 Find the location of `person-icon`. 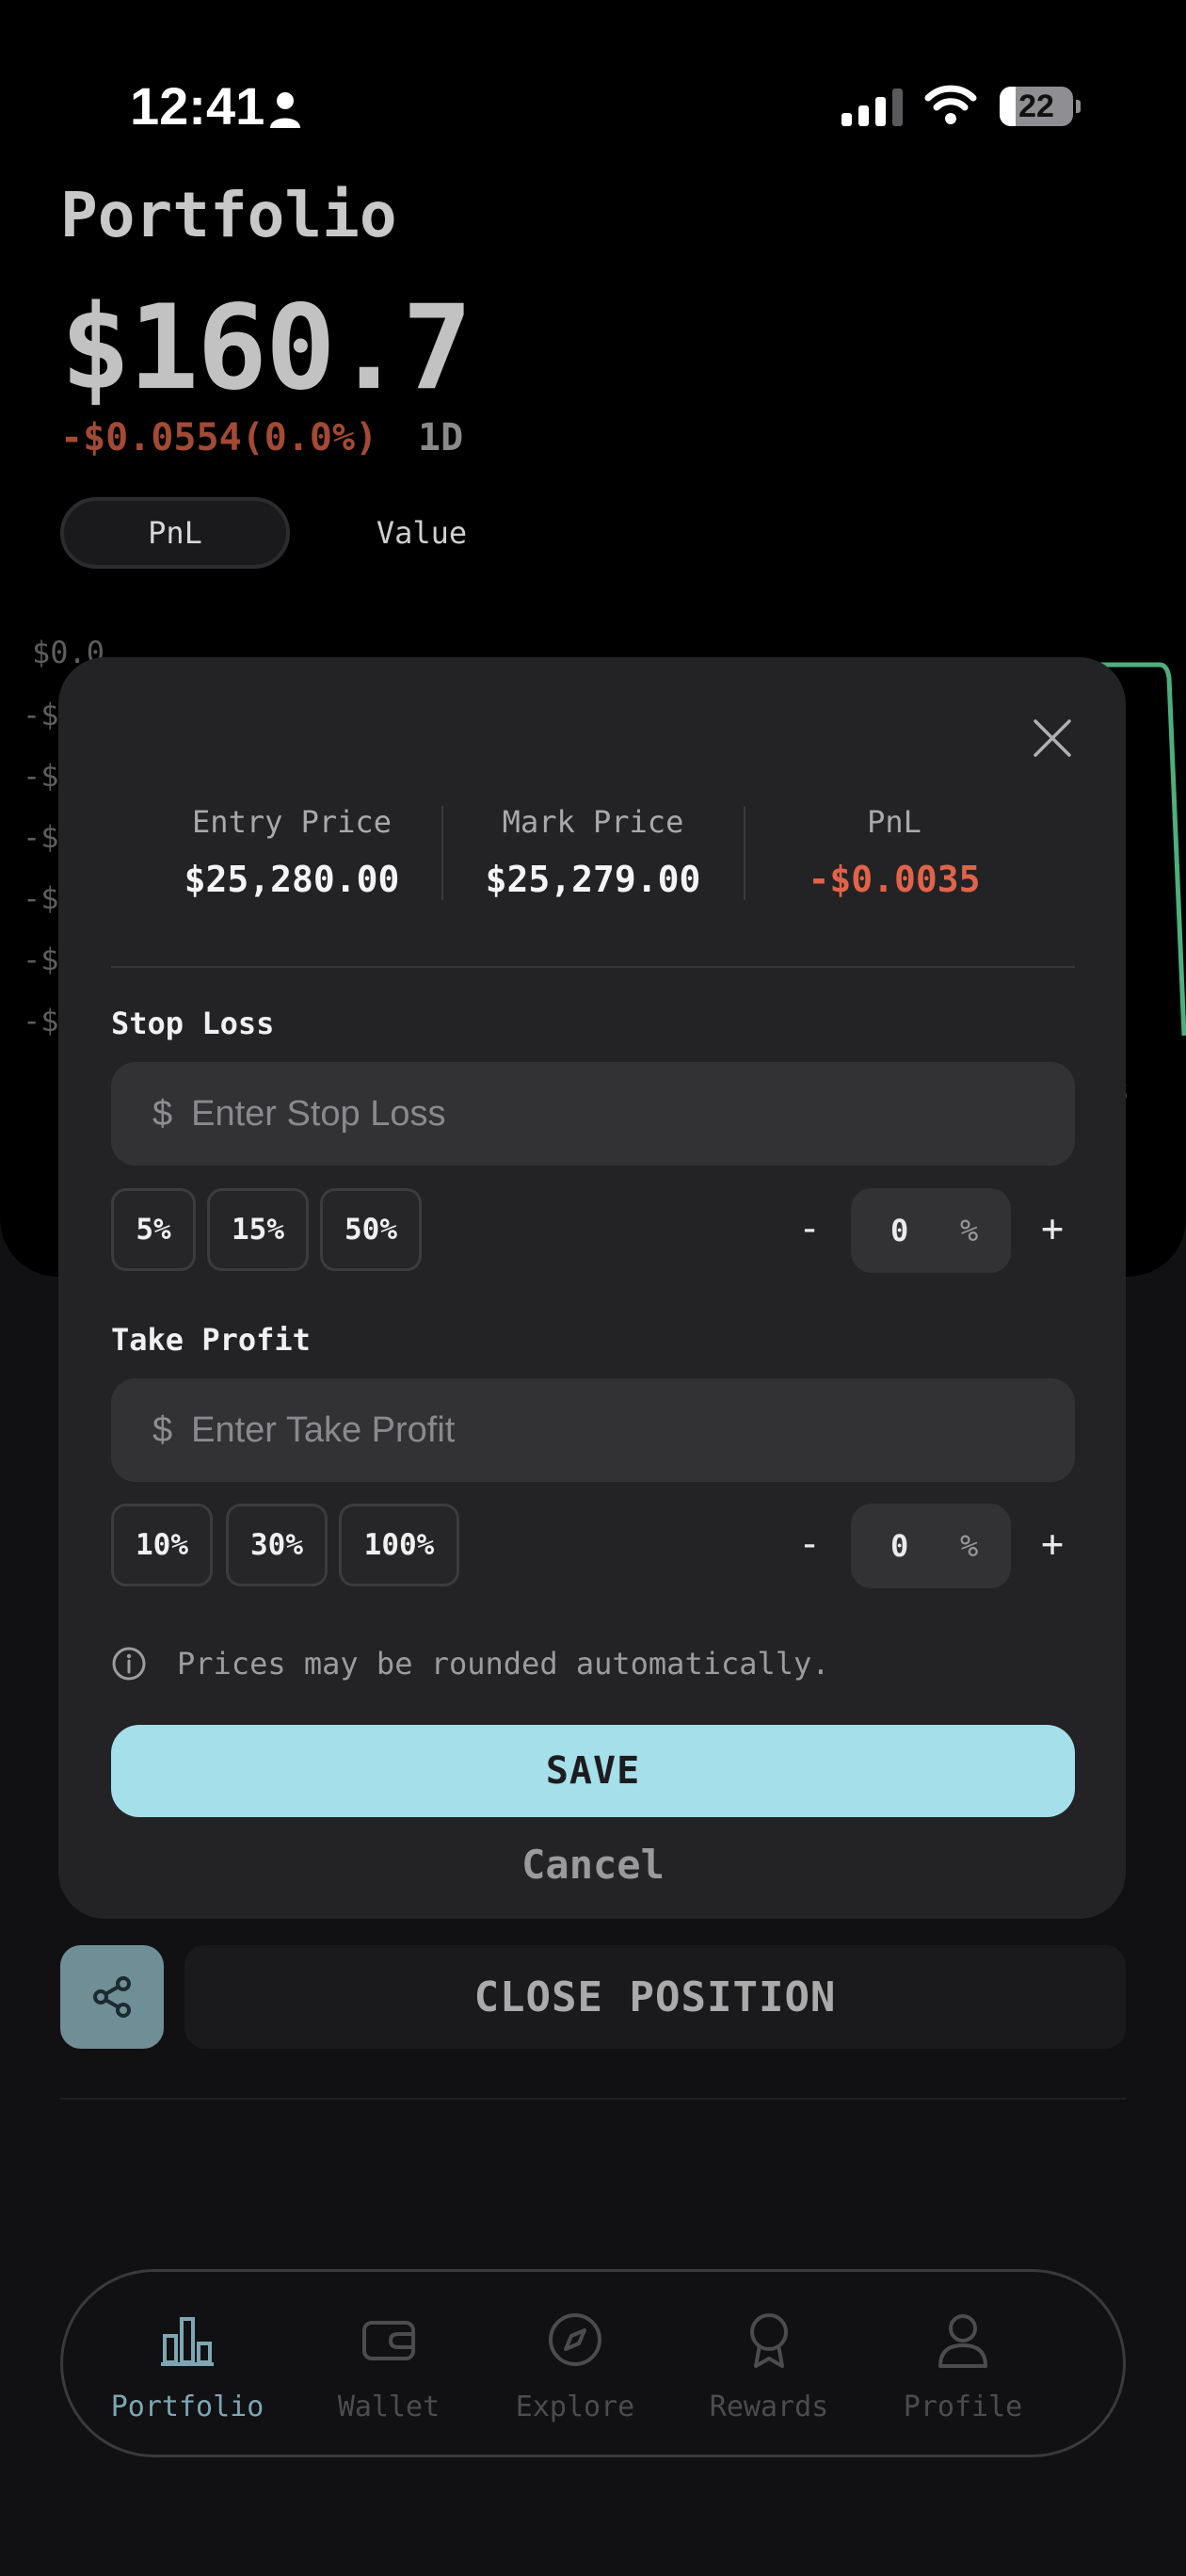

person-icon is located at coordinates (285, 110).